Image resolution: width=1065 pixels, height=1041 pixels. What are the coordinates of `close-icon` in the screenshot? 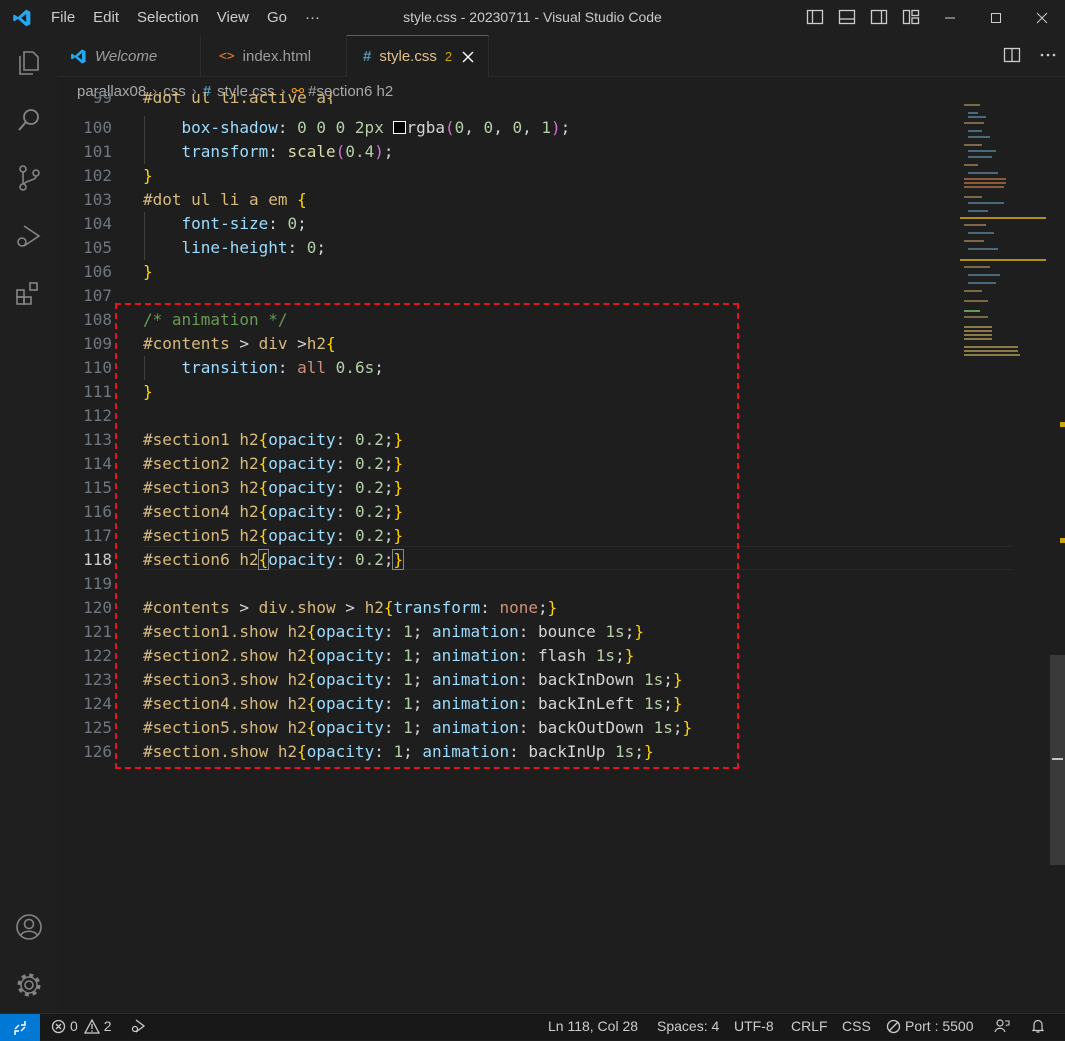 It's located at (1042, 17).